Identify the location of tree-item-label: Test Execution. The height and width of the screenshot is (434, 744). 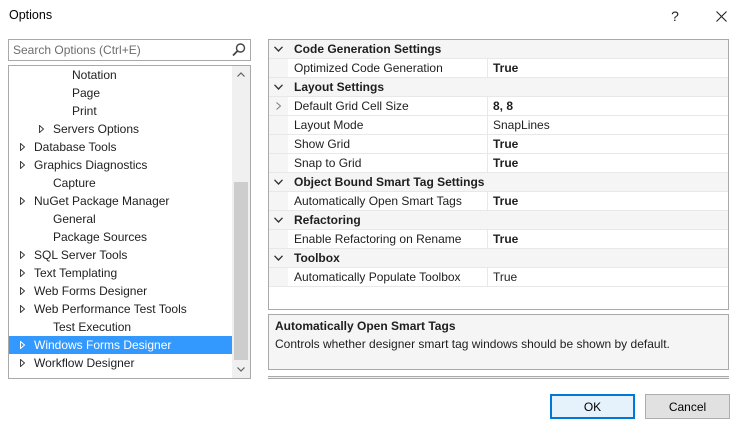
(92, 327).